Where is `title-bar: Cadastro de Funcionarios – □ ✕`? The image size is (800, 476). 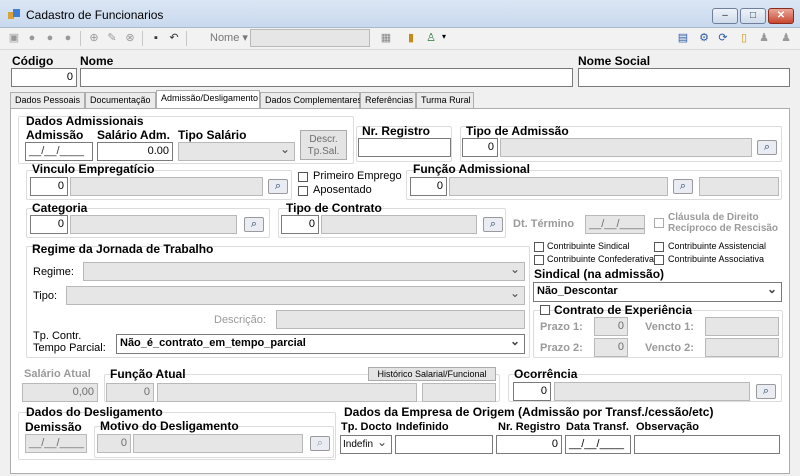
title-bar: Cadastro de Funcionarios – □ ✕ is located at coordinates (400, 14).